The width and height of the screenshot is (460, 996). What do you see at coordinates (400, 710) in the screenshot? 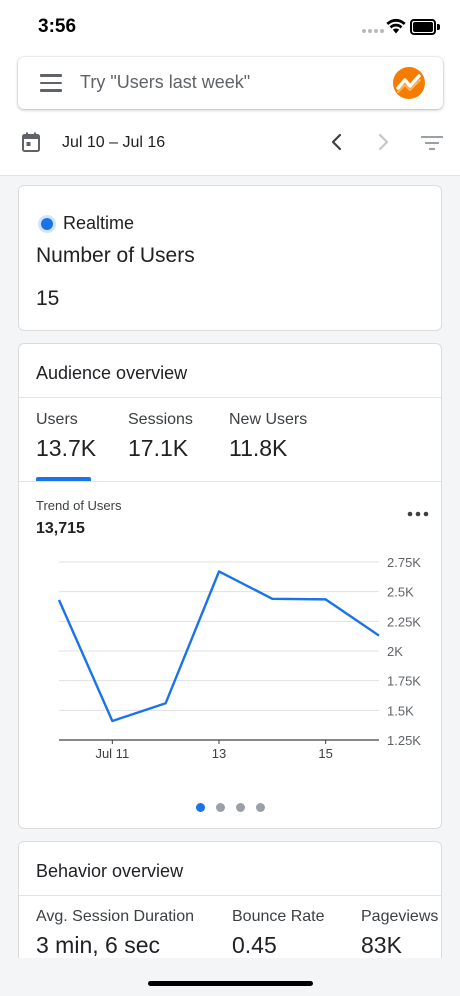
I see `y-tick-label: 1.5K` at bounding box center [400, 710].